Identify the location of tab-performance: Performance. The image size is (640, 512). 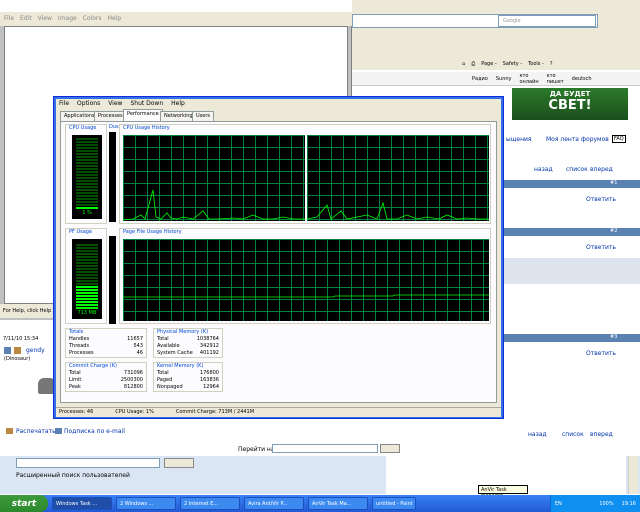
(143, 115).